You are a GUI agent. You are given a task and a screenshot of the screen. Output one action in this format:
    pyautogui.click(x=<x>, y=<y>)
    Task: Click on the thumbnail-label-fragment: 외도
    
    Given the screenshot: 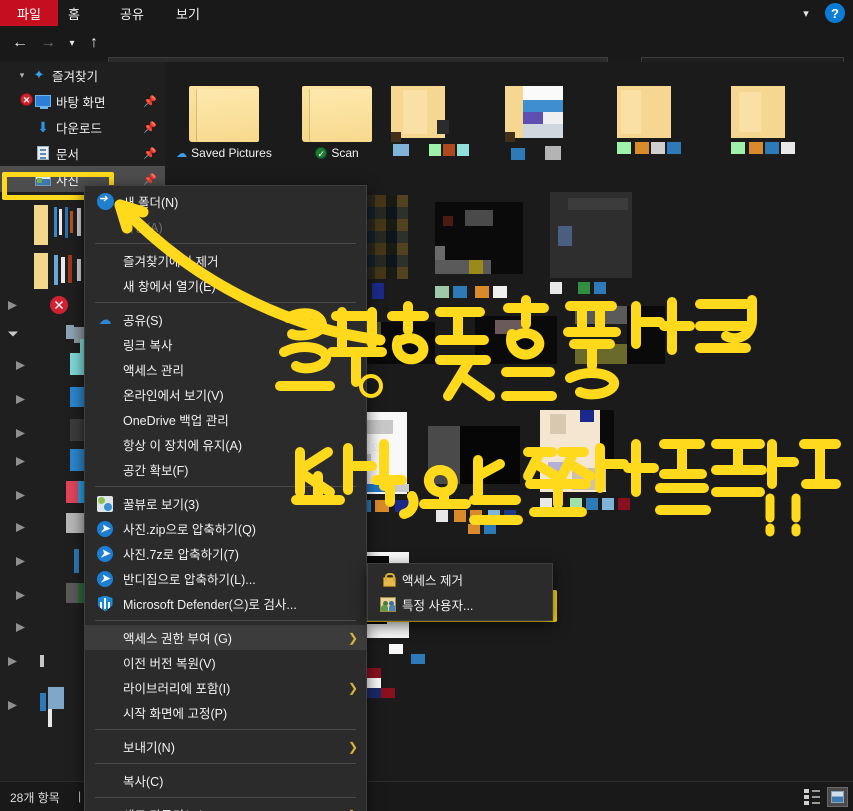 What is the action you would take?
    pyautogui.click(x=381, y=449)
    